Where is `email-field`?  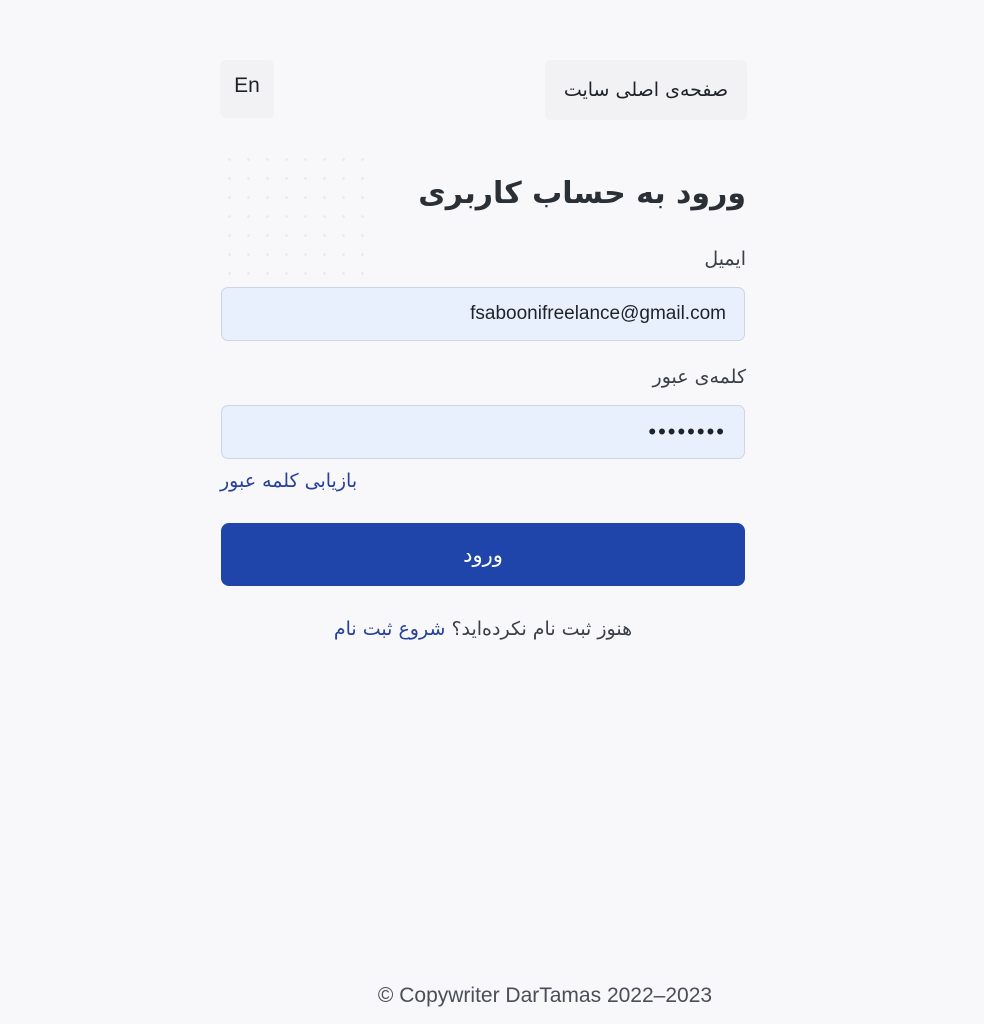 email-field is located at coordinates (483, 314).